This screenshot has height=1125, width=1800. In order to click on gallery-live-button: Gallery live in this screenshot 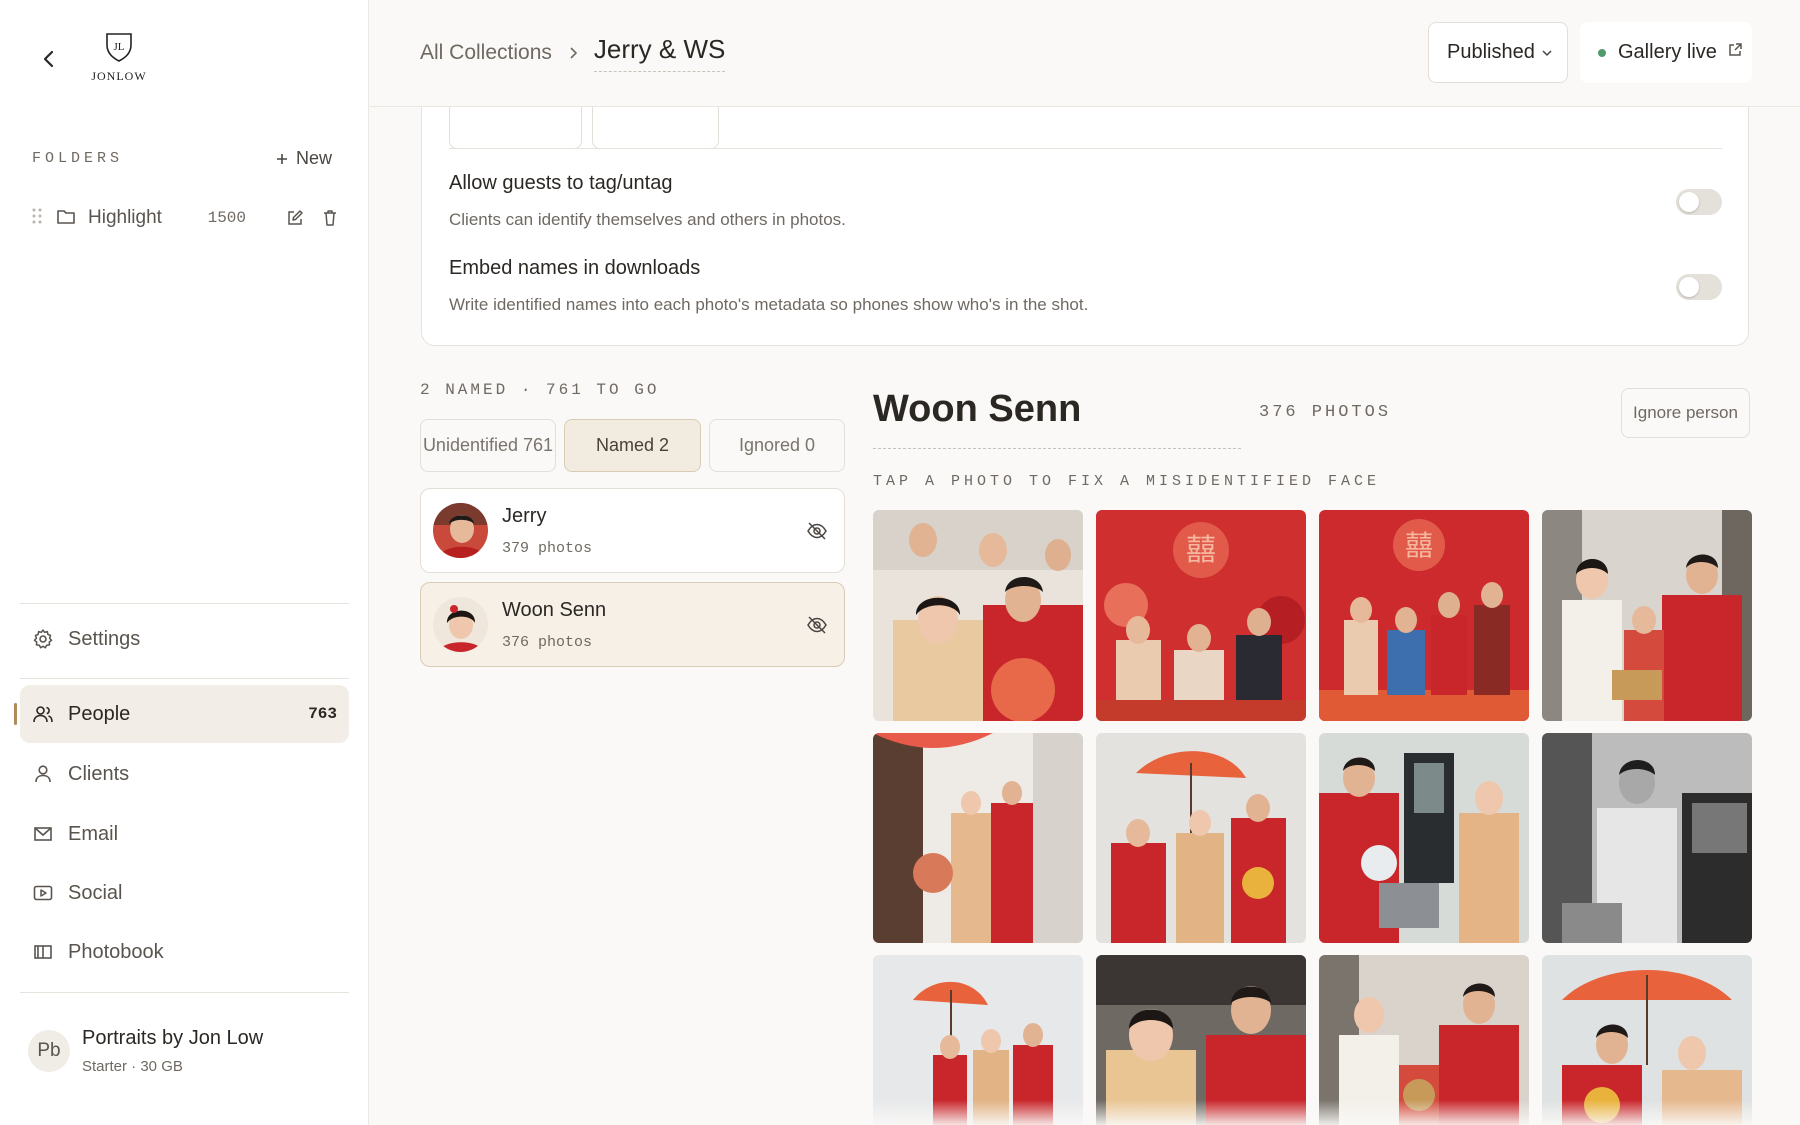, I will do `click(1666, 52)`.